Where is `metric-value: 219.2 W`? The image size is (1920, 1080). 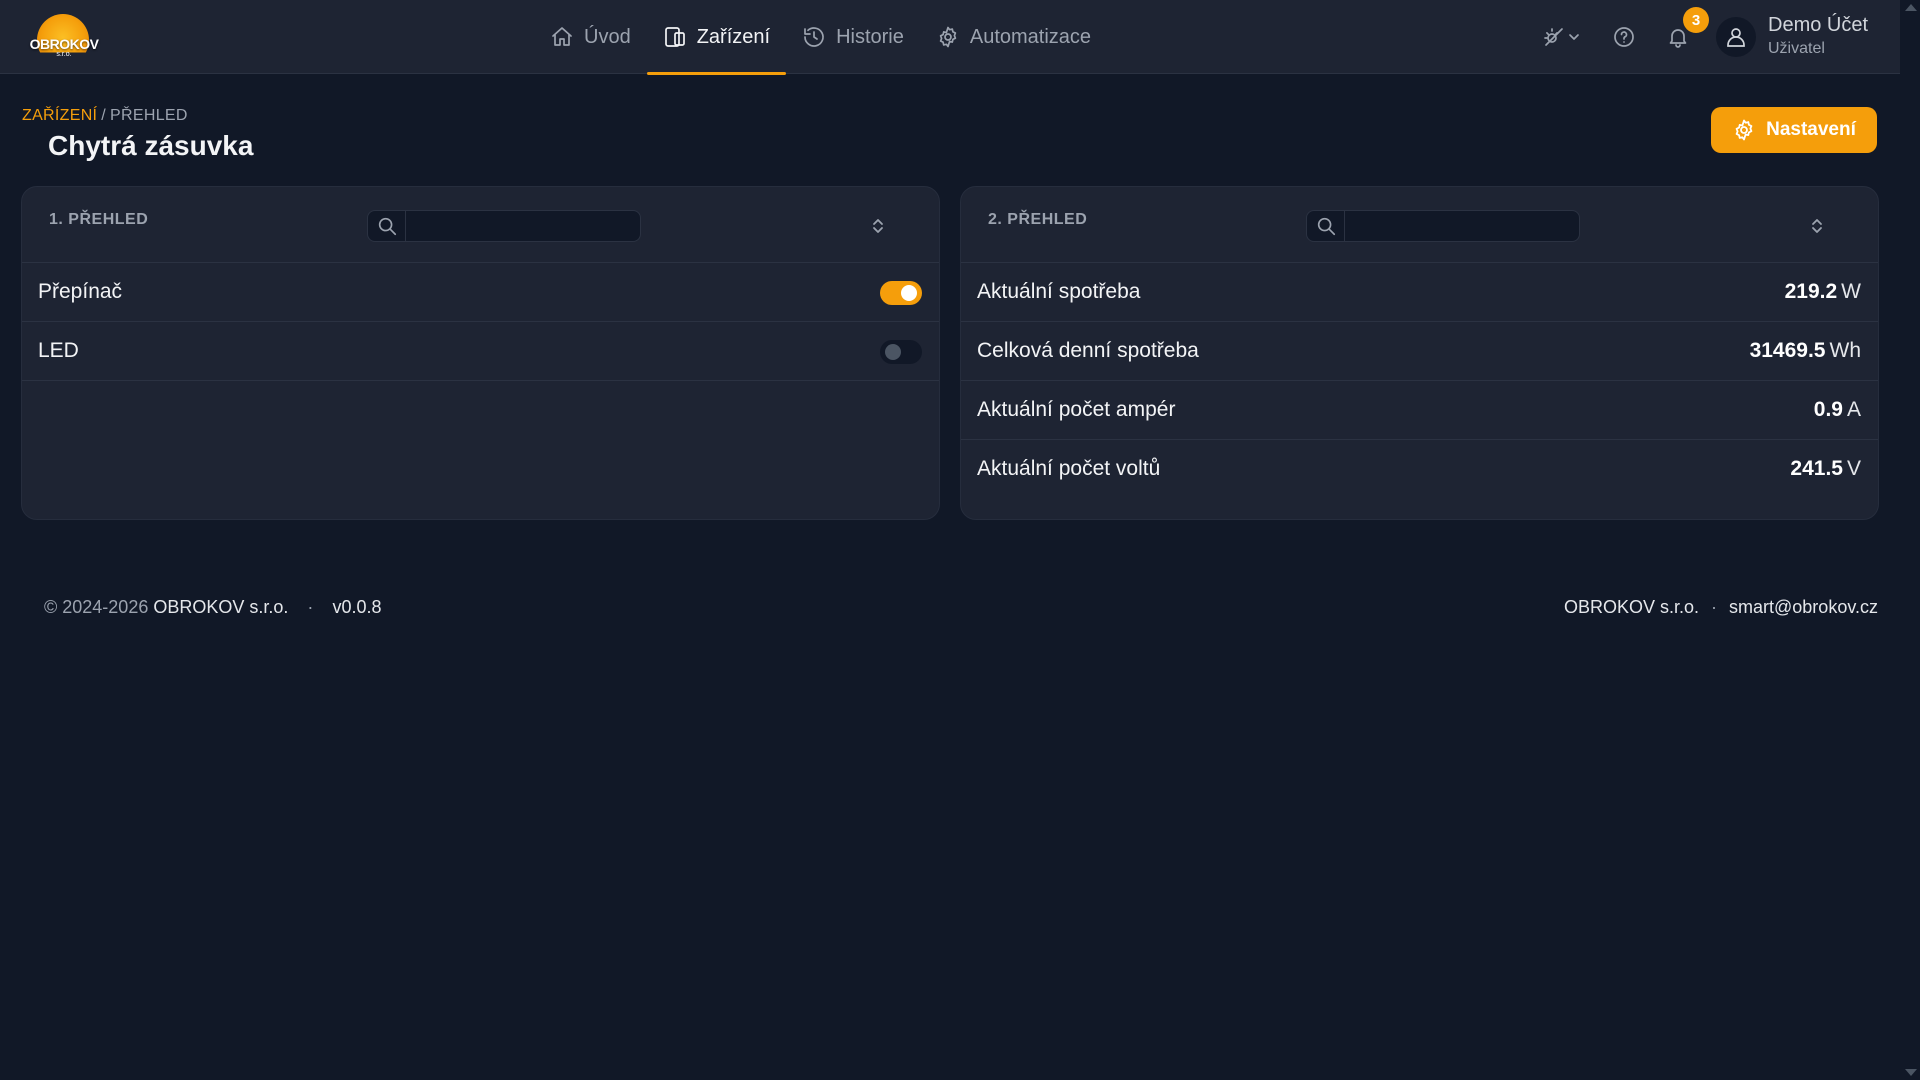
metric-value: 219.2 W is located at coordinates (1823, 292).